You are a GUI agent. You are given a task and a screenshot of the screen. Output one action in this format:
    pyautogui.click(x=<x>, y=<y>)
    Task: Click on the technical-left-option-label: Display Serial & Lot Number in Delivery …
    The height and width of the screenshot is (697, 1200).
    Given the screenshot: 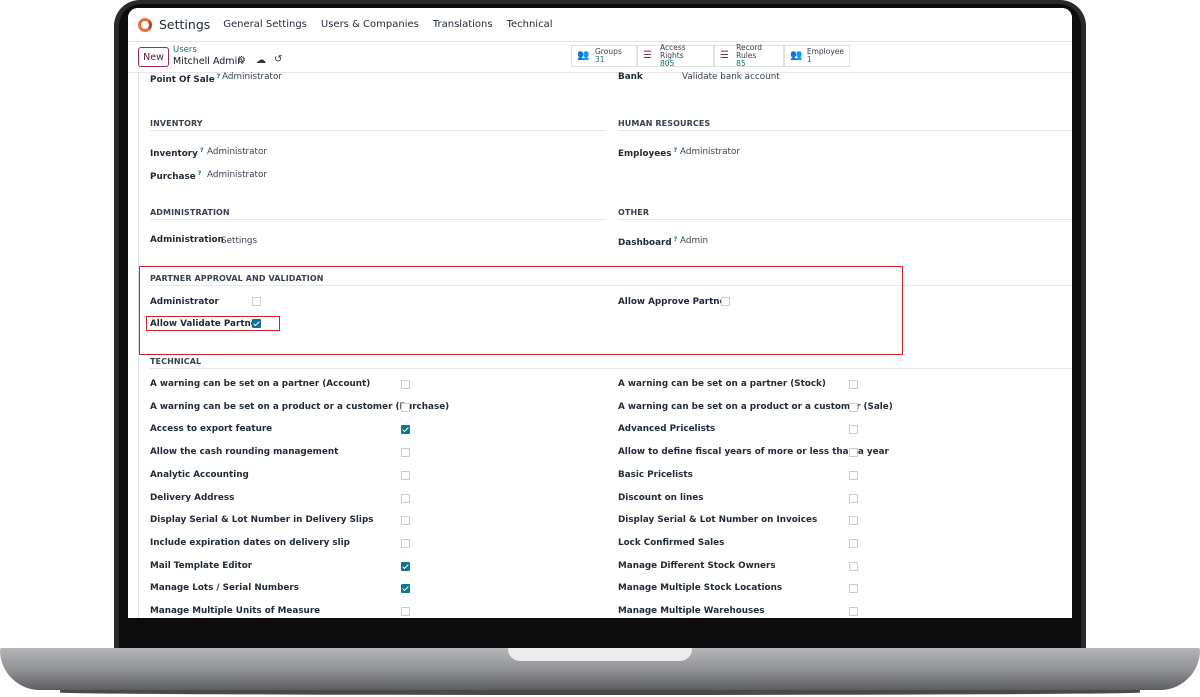 What is the action you would take?
    pyautogui.click(x=262, y=520)
    